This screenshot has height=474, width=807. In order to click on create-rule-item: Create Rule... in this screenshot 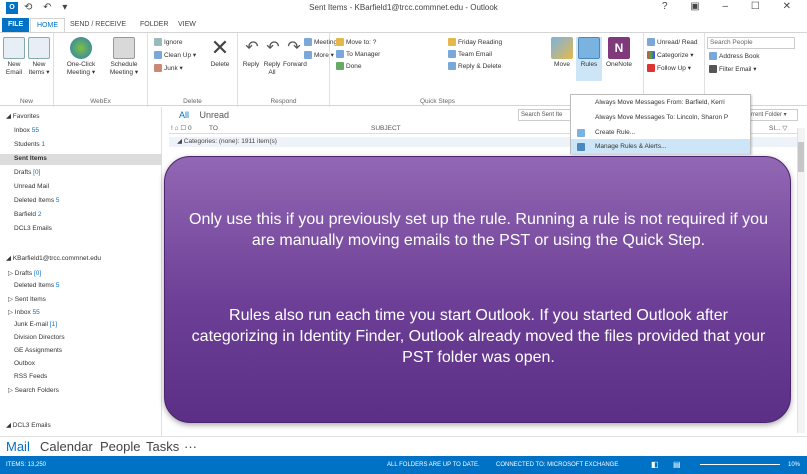, I will do `click(660, 132)`.